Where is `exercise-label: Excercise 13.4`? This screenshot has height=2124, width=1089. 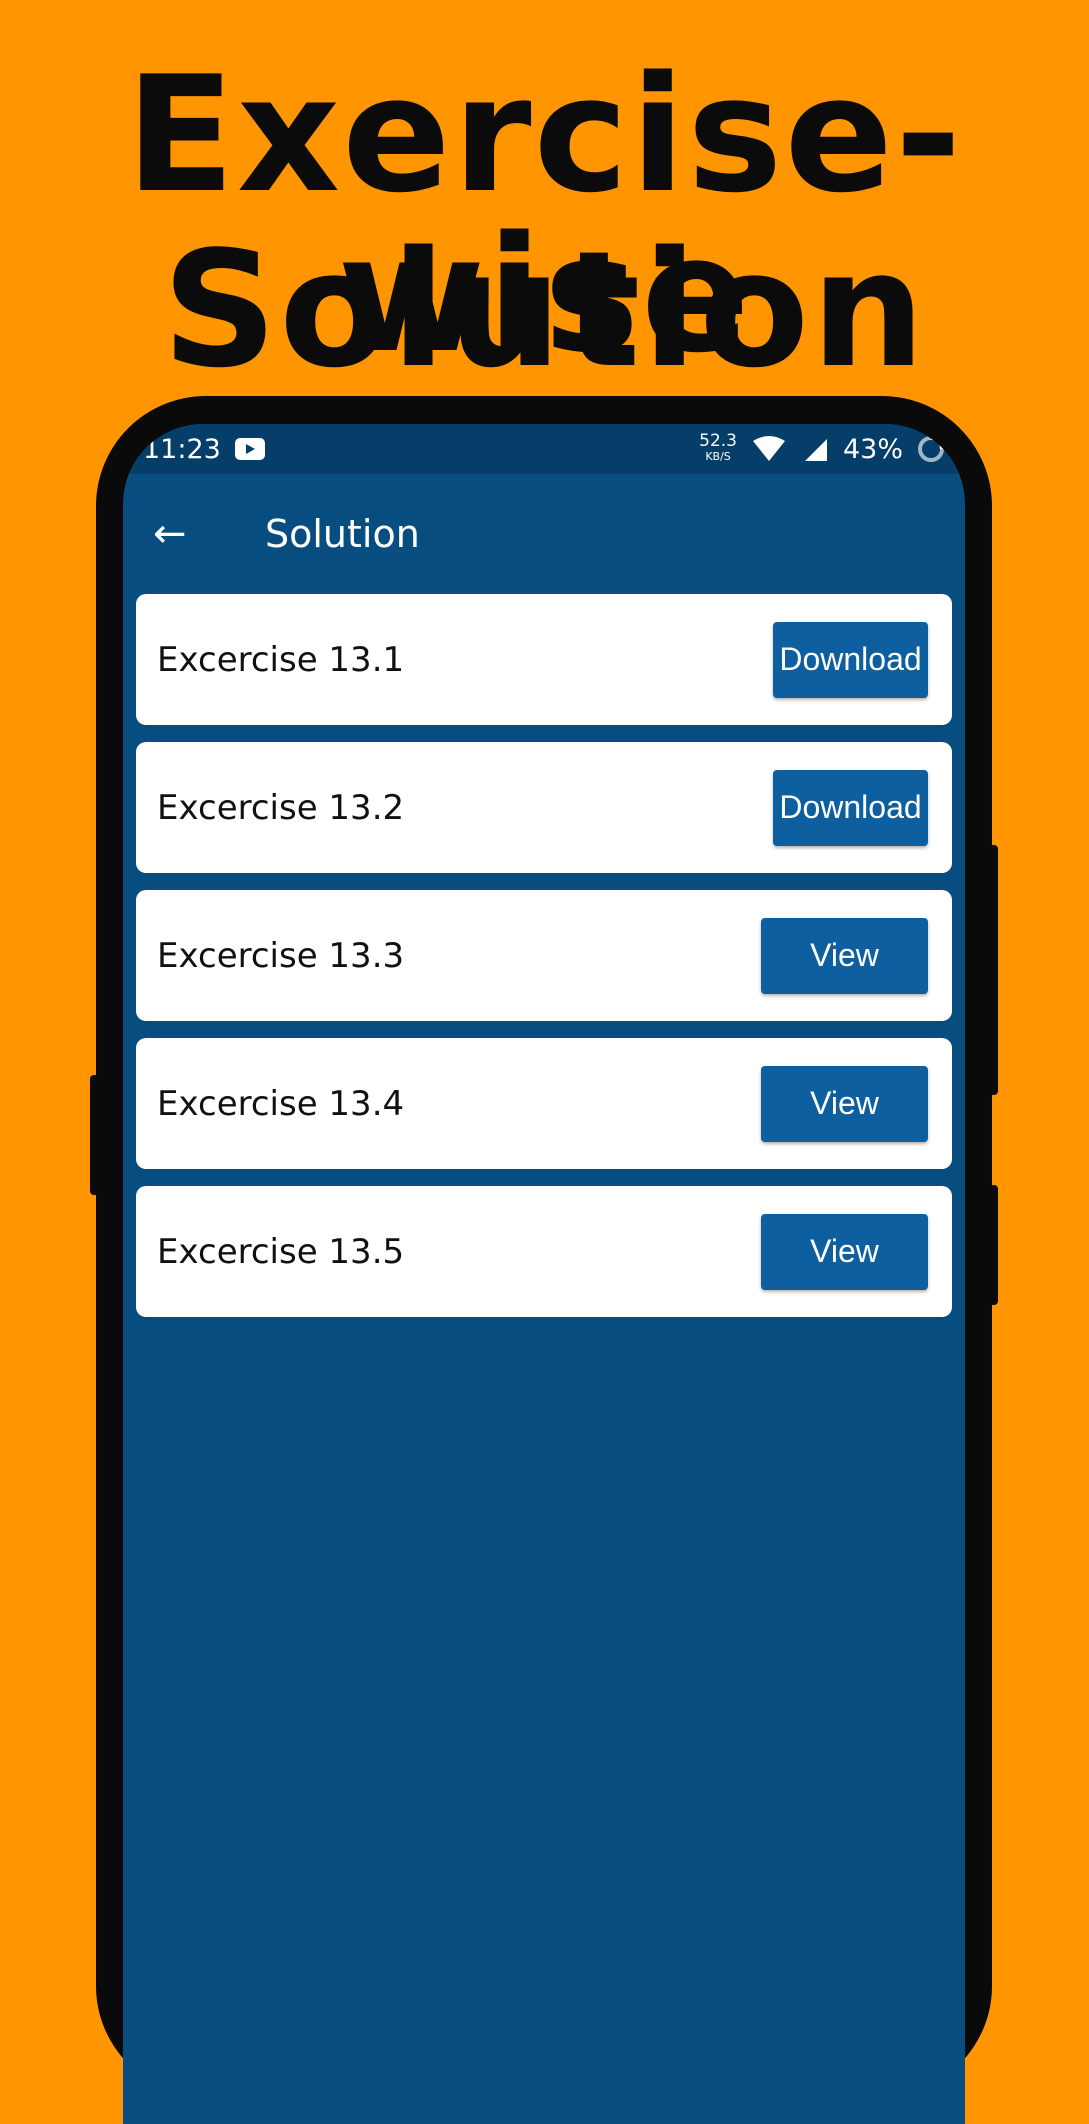
exercise-label: Excercise 13.4 is located at coordinates (281, 1103).